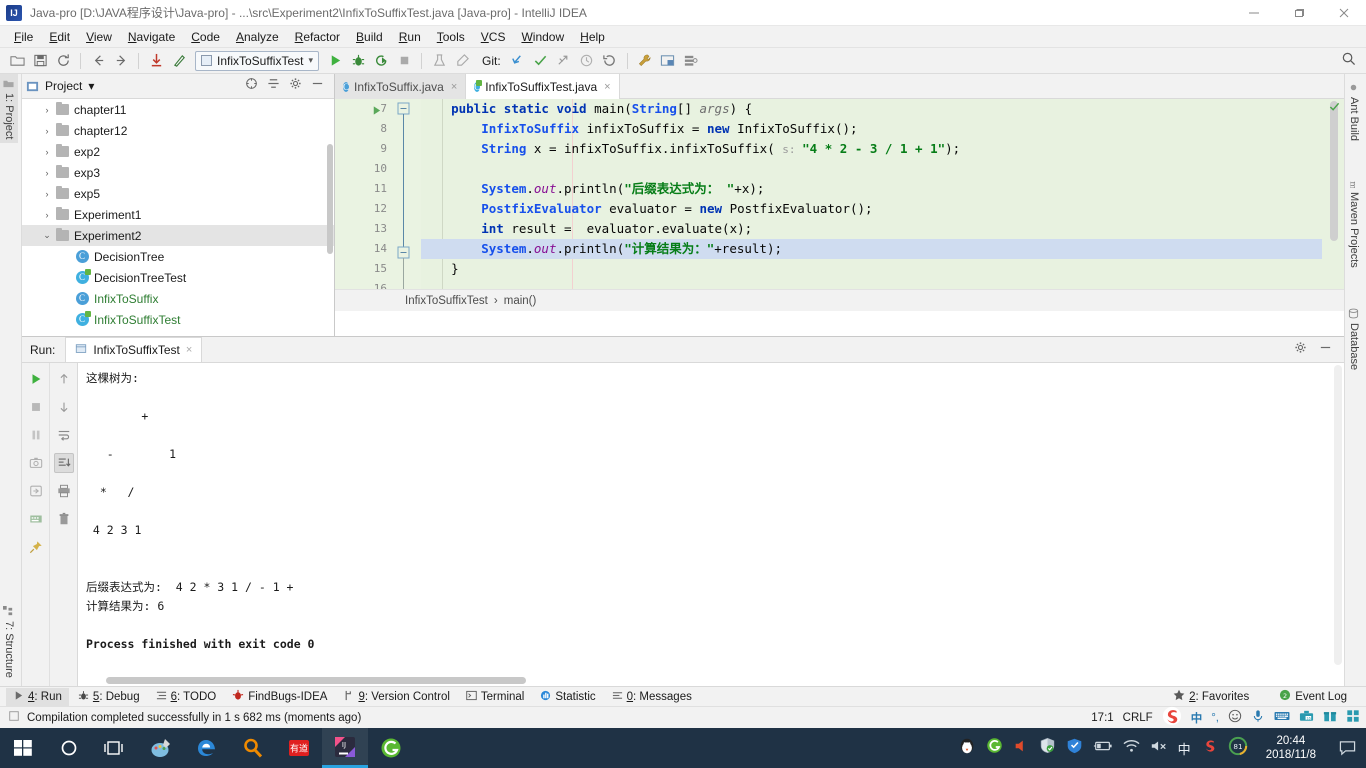  What do you see at coordinates (23, 748) in the screenshot?
I see `start-icon` at bounding box center [23, 748].